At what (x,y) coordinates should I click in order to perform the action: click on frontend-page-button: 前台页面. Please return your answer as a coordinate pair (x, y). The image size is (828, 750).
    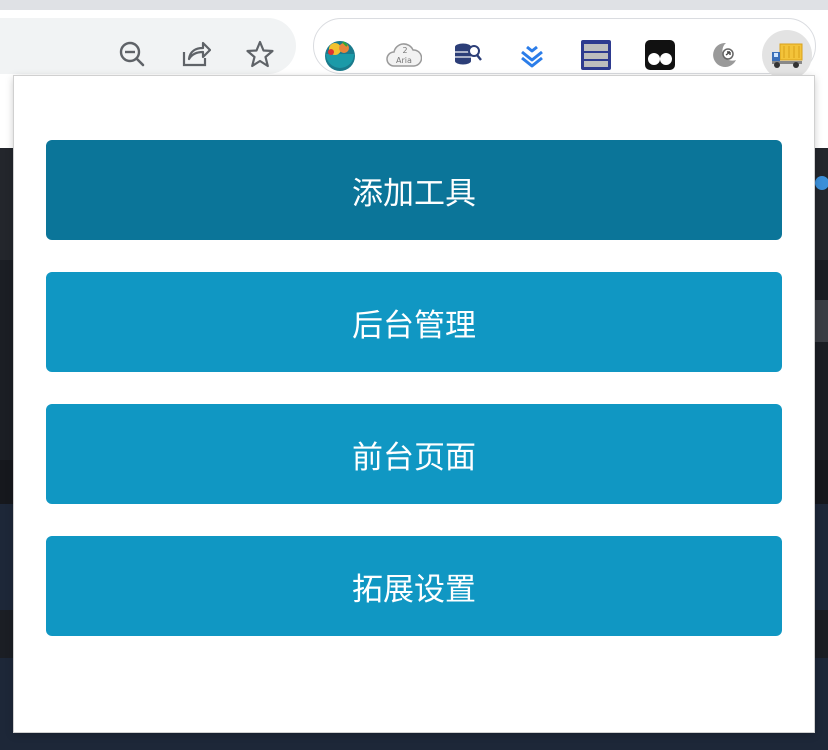
    Looking at the image, I should click on (414, 454).